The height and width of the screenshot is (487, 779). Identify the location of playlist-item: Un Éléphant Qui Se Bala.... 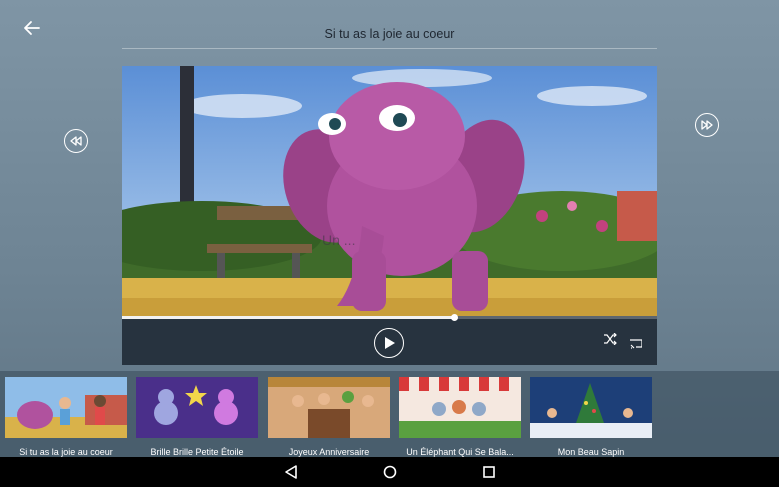
(460, 417).